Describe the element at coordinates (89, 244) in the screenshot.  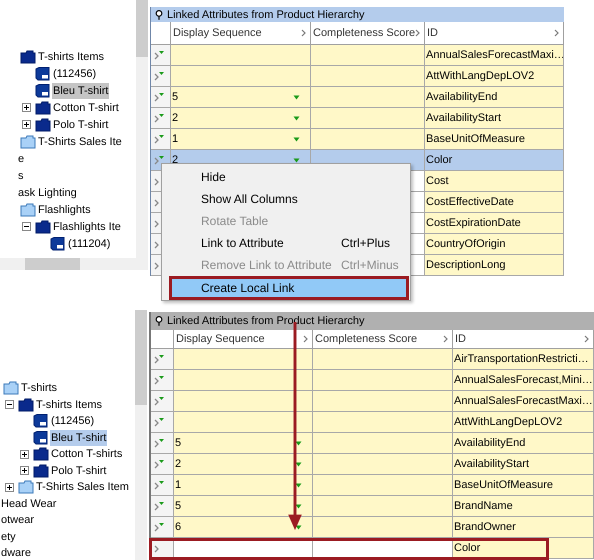
I see `tree-item: (111204)` at that location.